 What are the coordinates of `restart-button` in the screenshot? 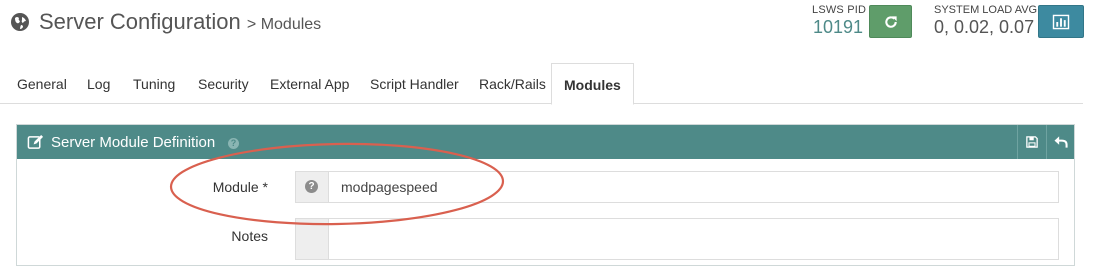 It's located at (890, 21).